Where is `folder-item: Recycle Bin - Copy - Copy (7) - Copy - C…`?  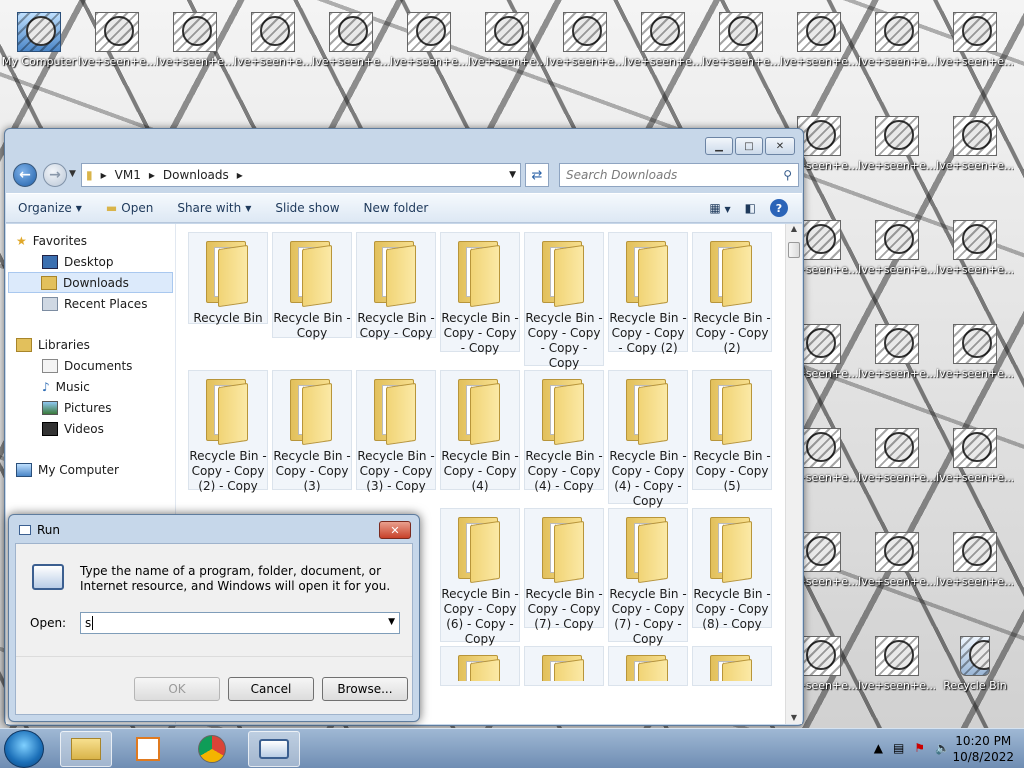
folder-item: Recycle Bin - Copy - Copy (7) - Copy - C… is located at coordinates (648, 577).